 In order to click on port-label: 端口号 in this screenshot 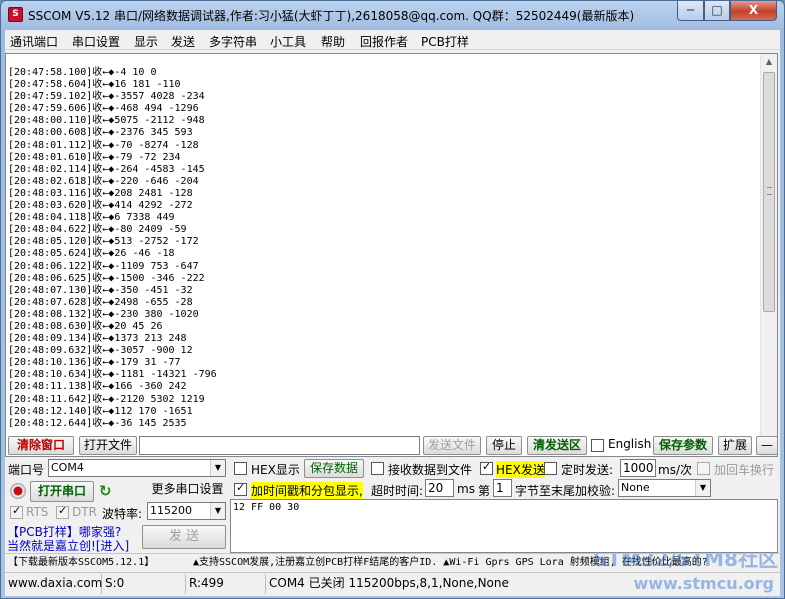, I will do `click(26, 470)`.